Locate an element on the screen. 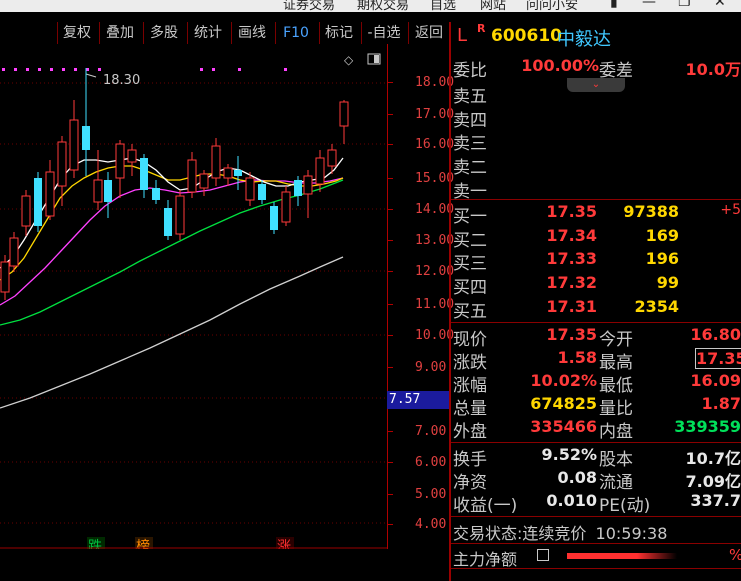 The image size is (741, 581). open-label: 今开 is located at coordinates (616, 340).